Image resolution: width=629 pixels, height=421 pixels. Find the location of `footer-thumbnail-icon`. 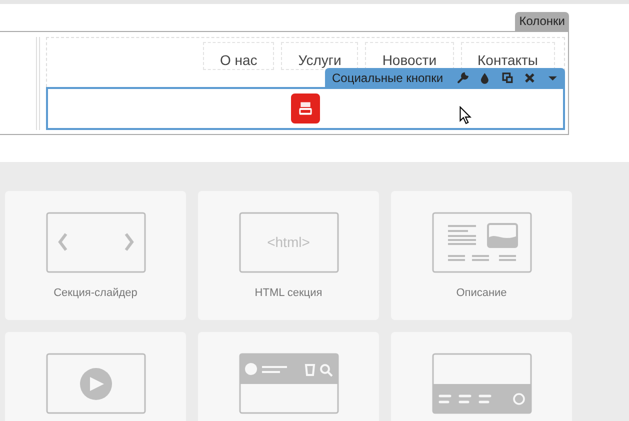

footer-thumbnail-icon is located at coordinates (482, 383).